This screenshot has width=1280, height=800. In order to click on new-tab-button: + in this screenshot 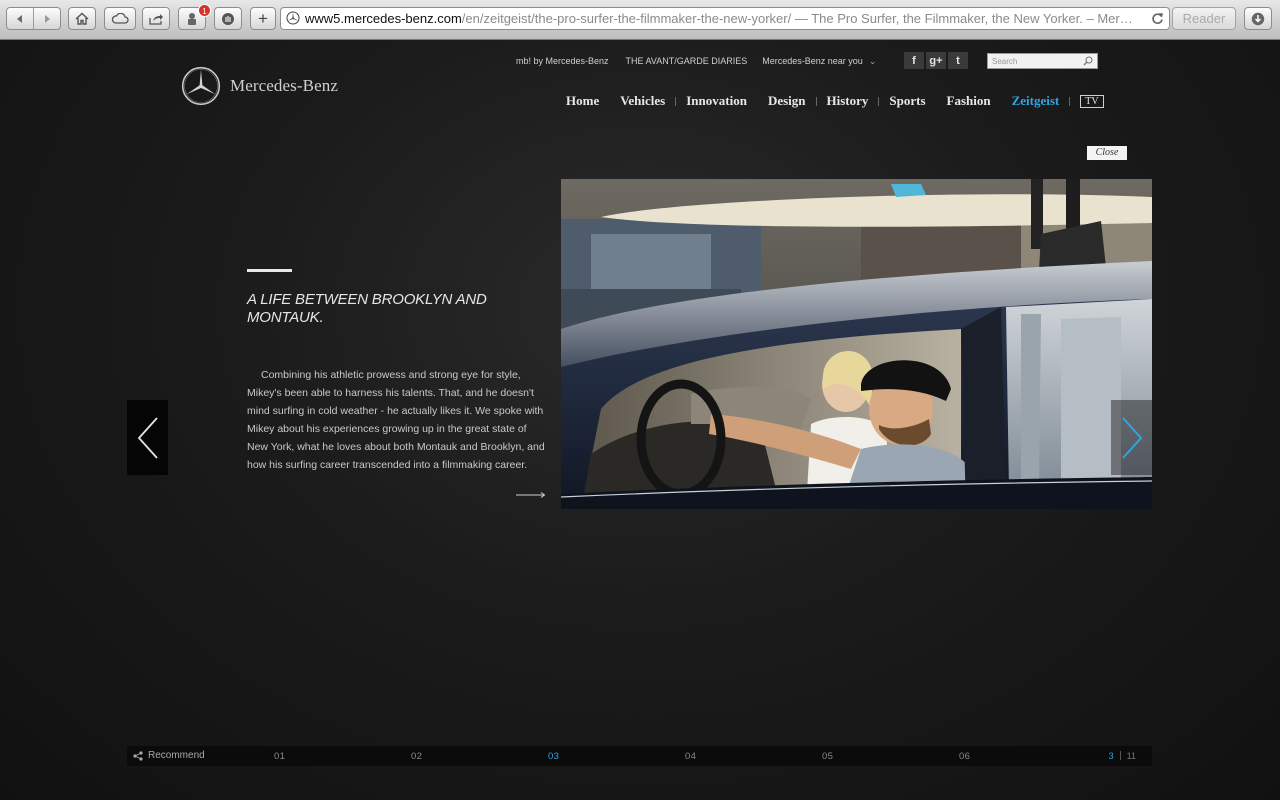, I will do `click(263, 18)`.